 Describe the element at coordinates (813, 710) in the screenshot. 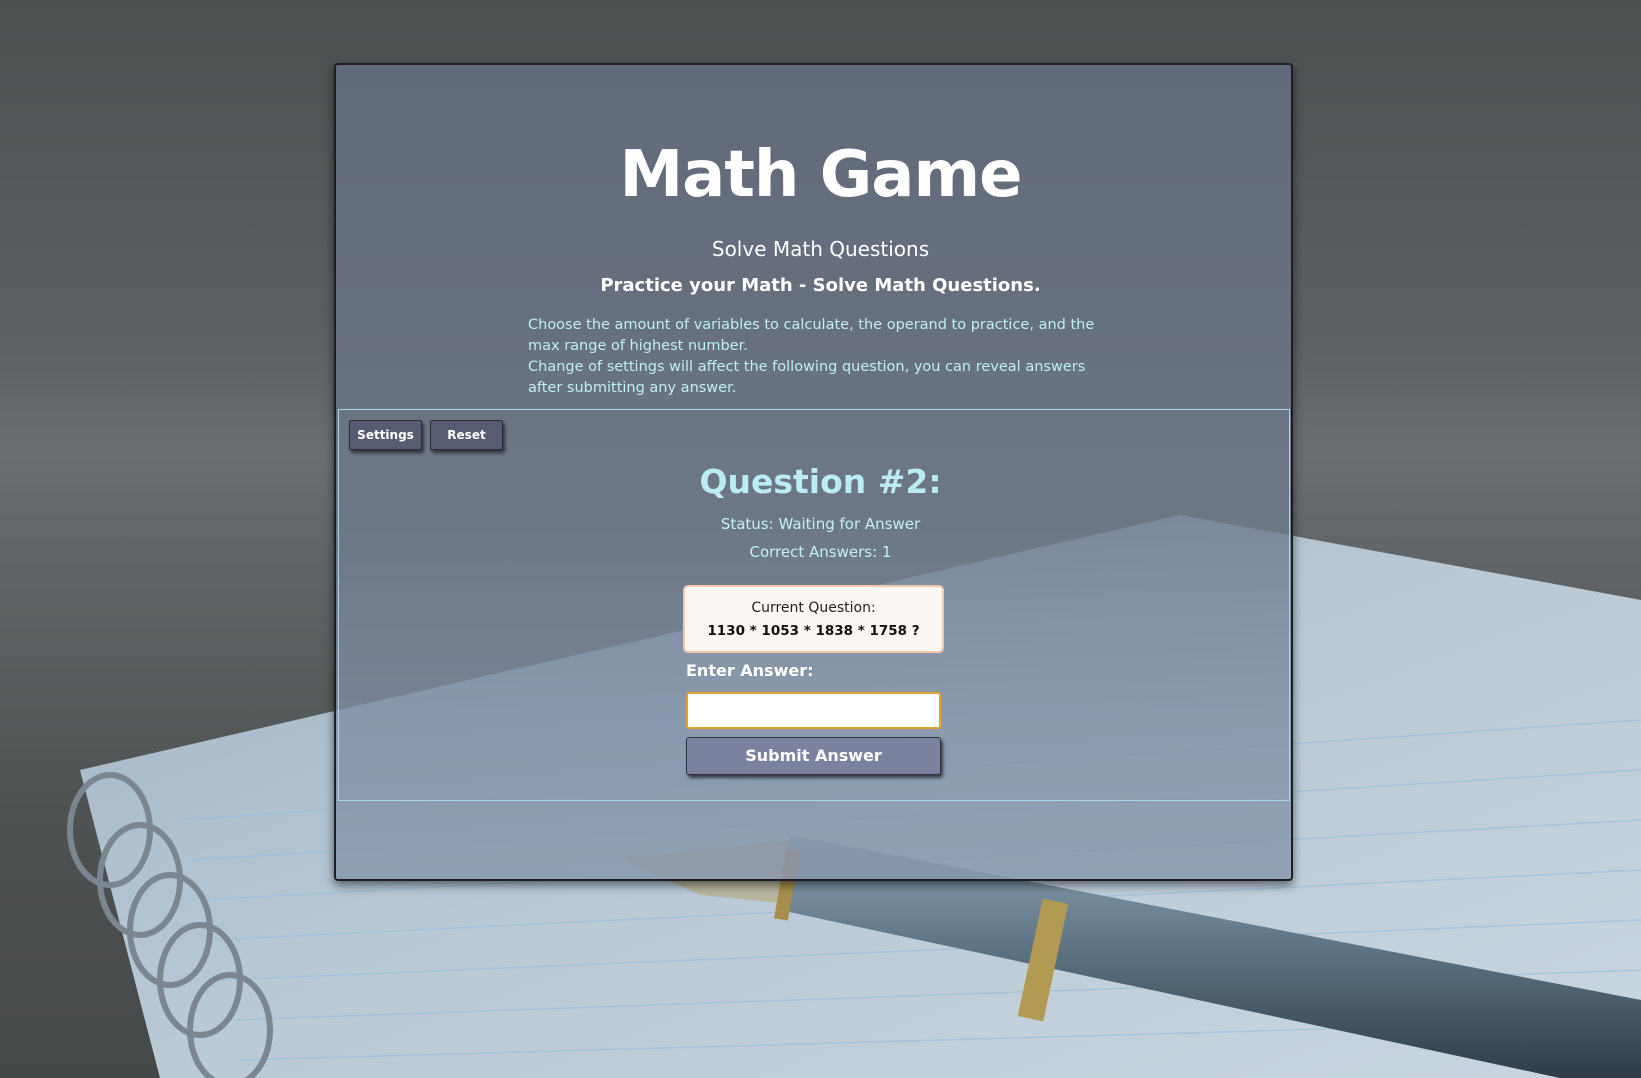

I see `answer-input` at that location.